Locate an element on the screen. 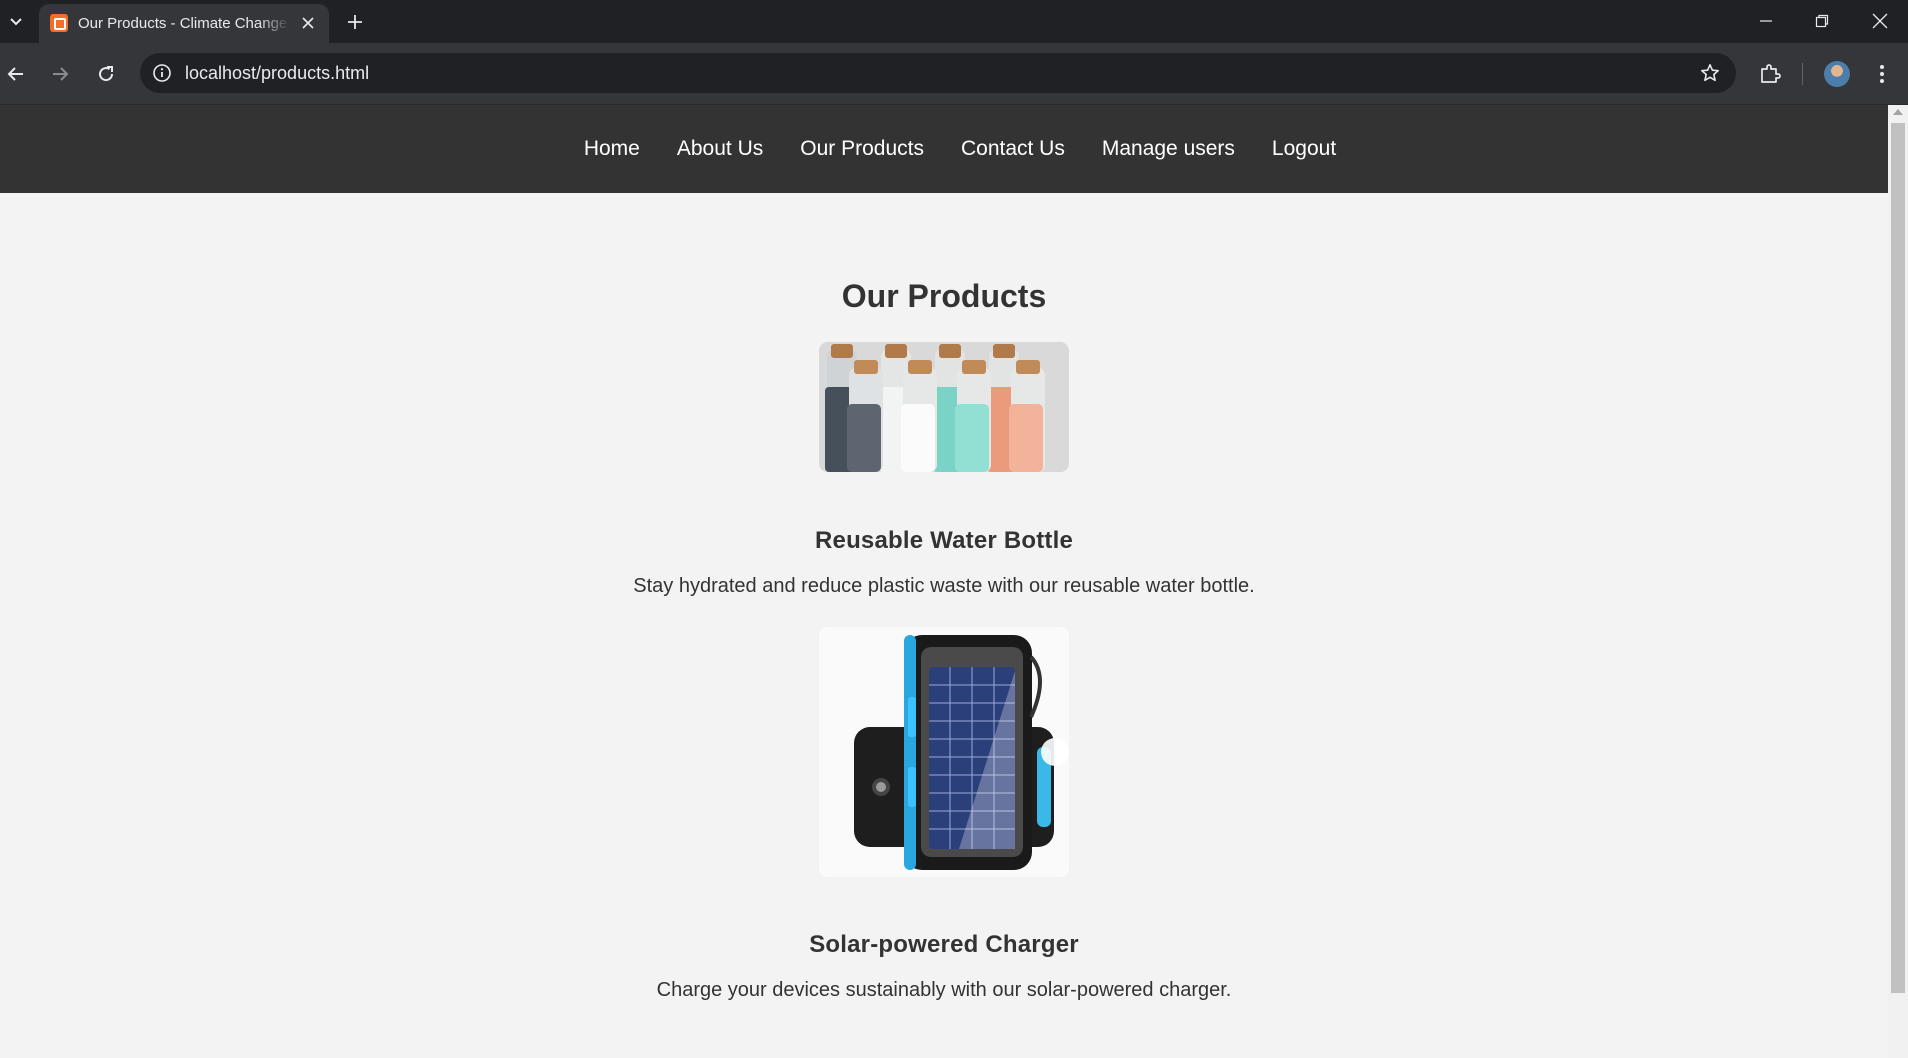 The width and height of the screenshot is (1908, 1058). product-name: Solar-powered Charger is located at coordinates (944, 944).